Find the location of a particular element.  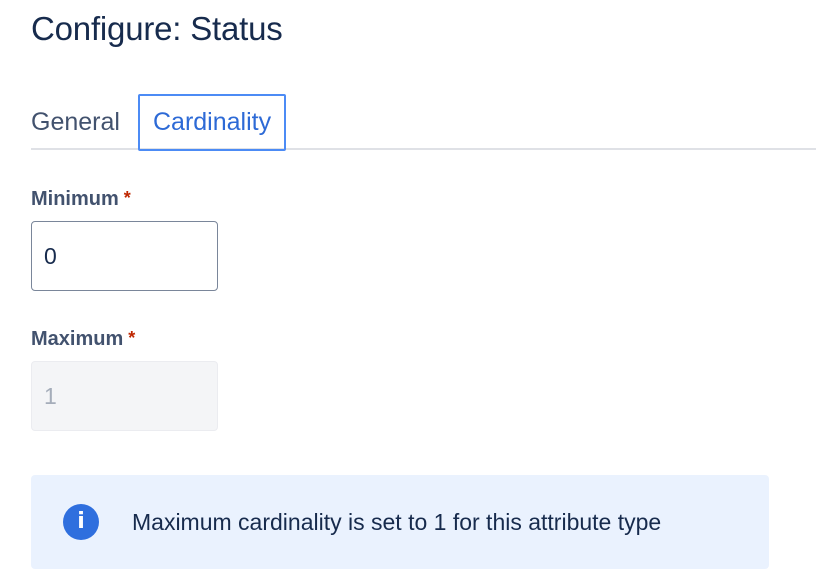

tab-cardinality: Cardinality is located at coordinates (212, 122).